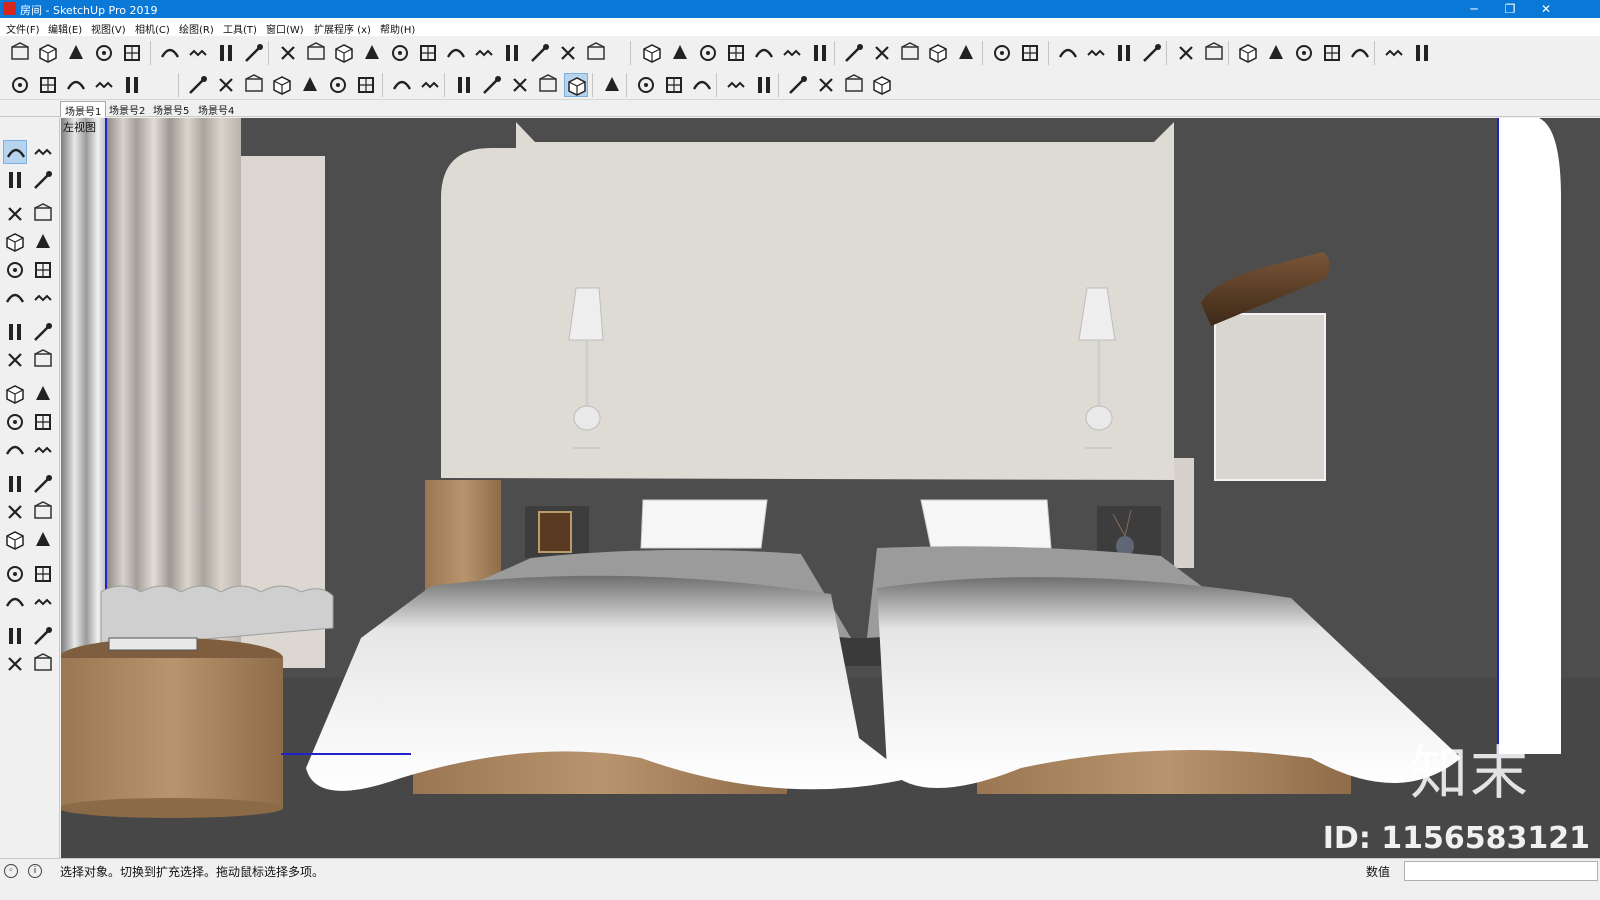 Image resolution: width=1600 pixels, height=900 pixels. What do you see at coordinates (170, 53) in the screenshot?
I see `stairs-icon` at bounding box center [170, 53].